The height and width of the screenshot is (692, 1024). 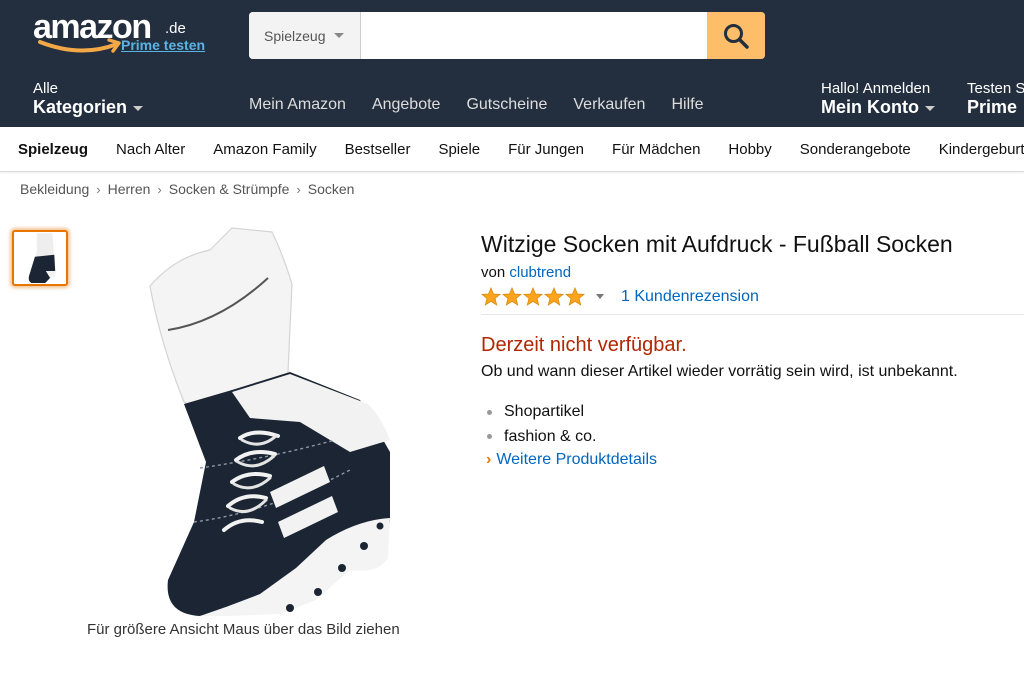 What do you see at coordinates (981, 149) in the screenshot?
I see `subnav-item-kindergeburtstag: Kindergeburtstag` at bounding box center [981, 149].